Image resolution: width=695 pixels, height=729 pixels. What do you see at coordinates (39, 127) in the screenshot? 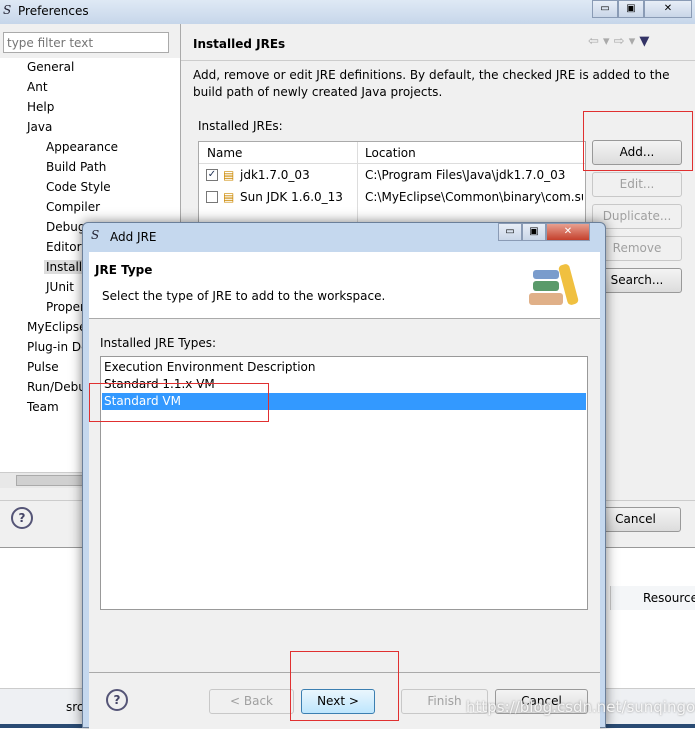
I see `tree-item: Java` at bounding box center [39, 127].